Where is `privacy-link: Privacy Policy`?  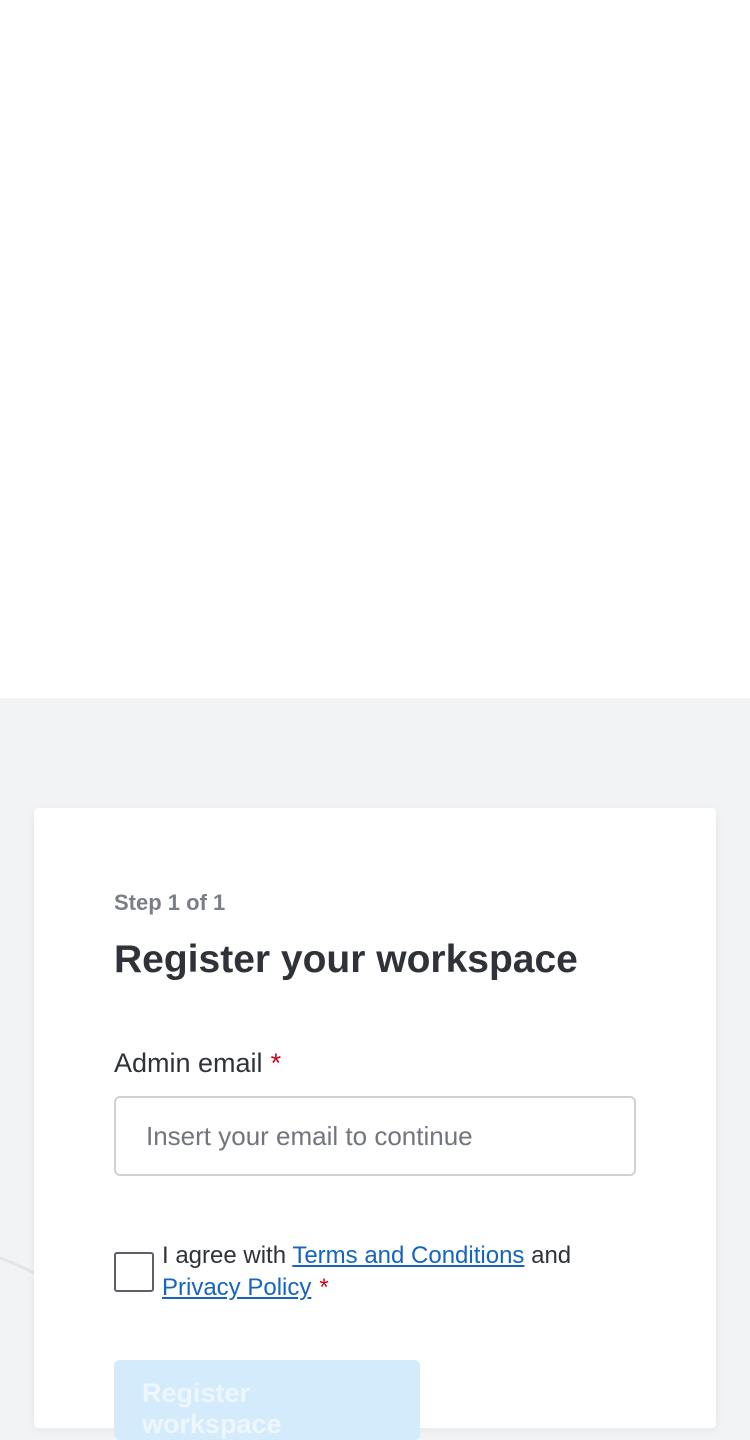 privacy-link: Privacy Policy is located at coordinates (236, 1287).